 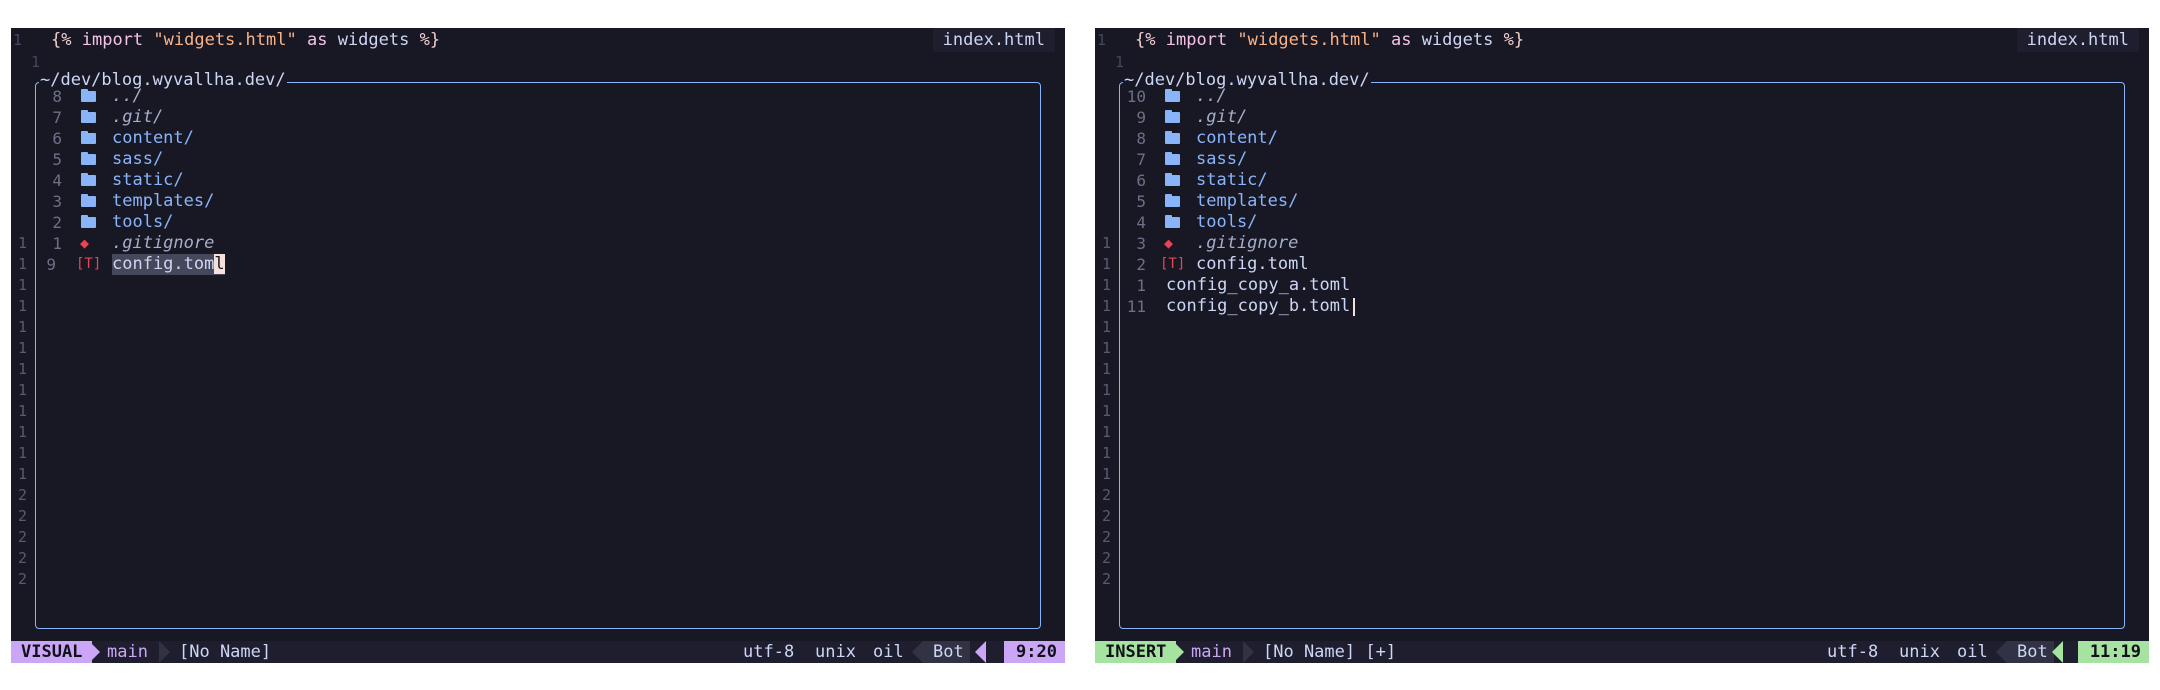 What do you see at coordinates (1622, 222) in the screenshot?
I see `file-entry: 4 tools/` at bounding box center [1622, 222].